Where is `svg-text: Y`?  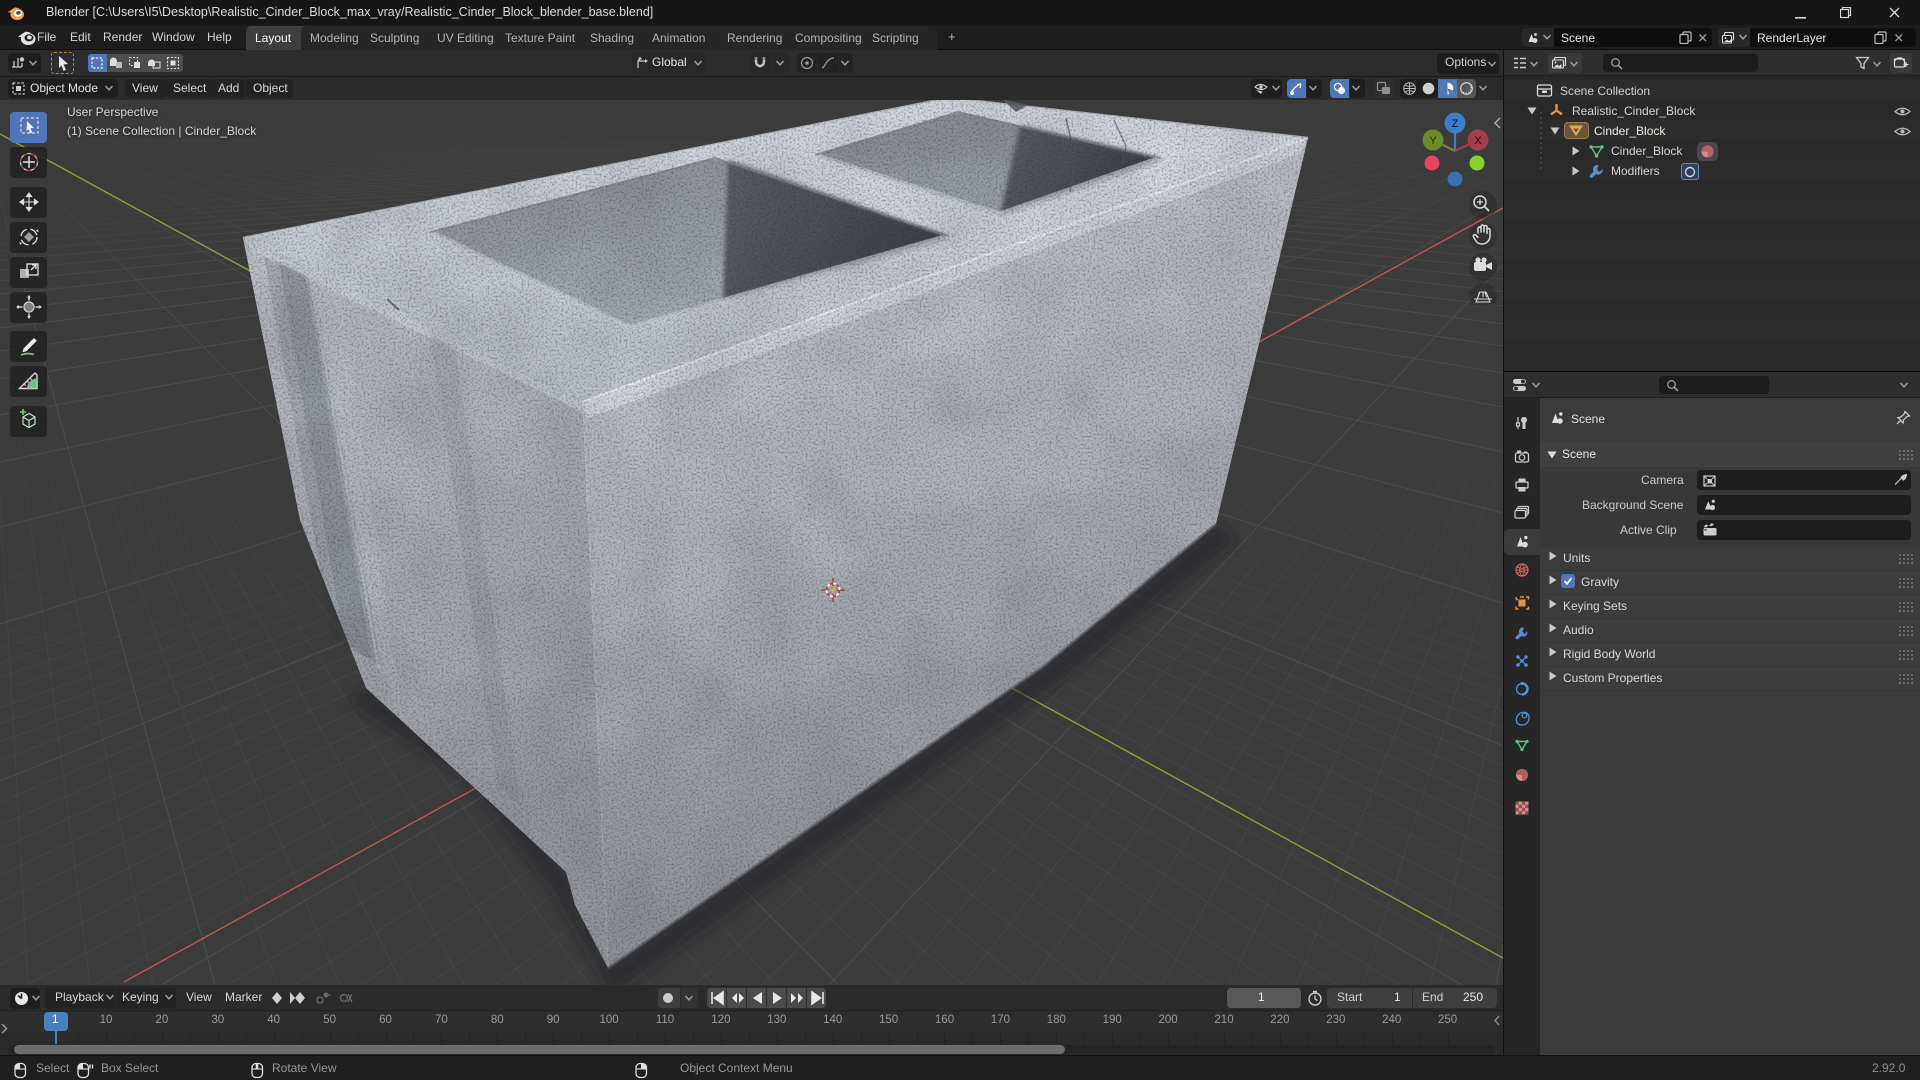
svg-text: Y is located at coordinates (1433, 141).